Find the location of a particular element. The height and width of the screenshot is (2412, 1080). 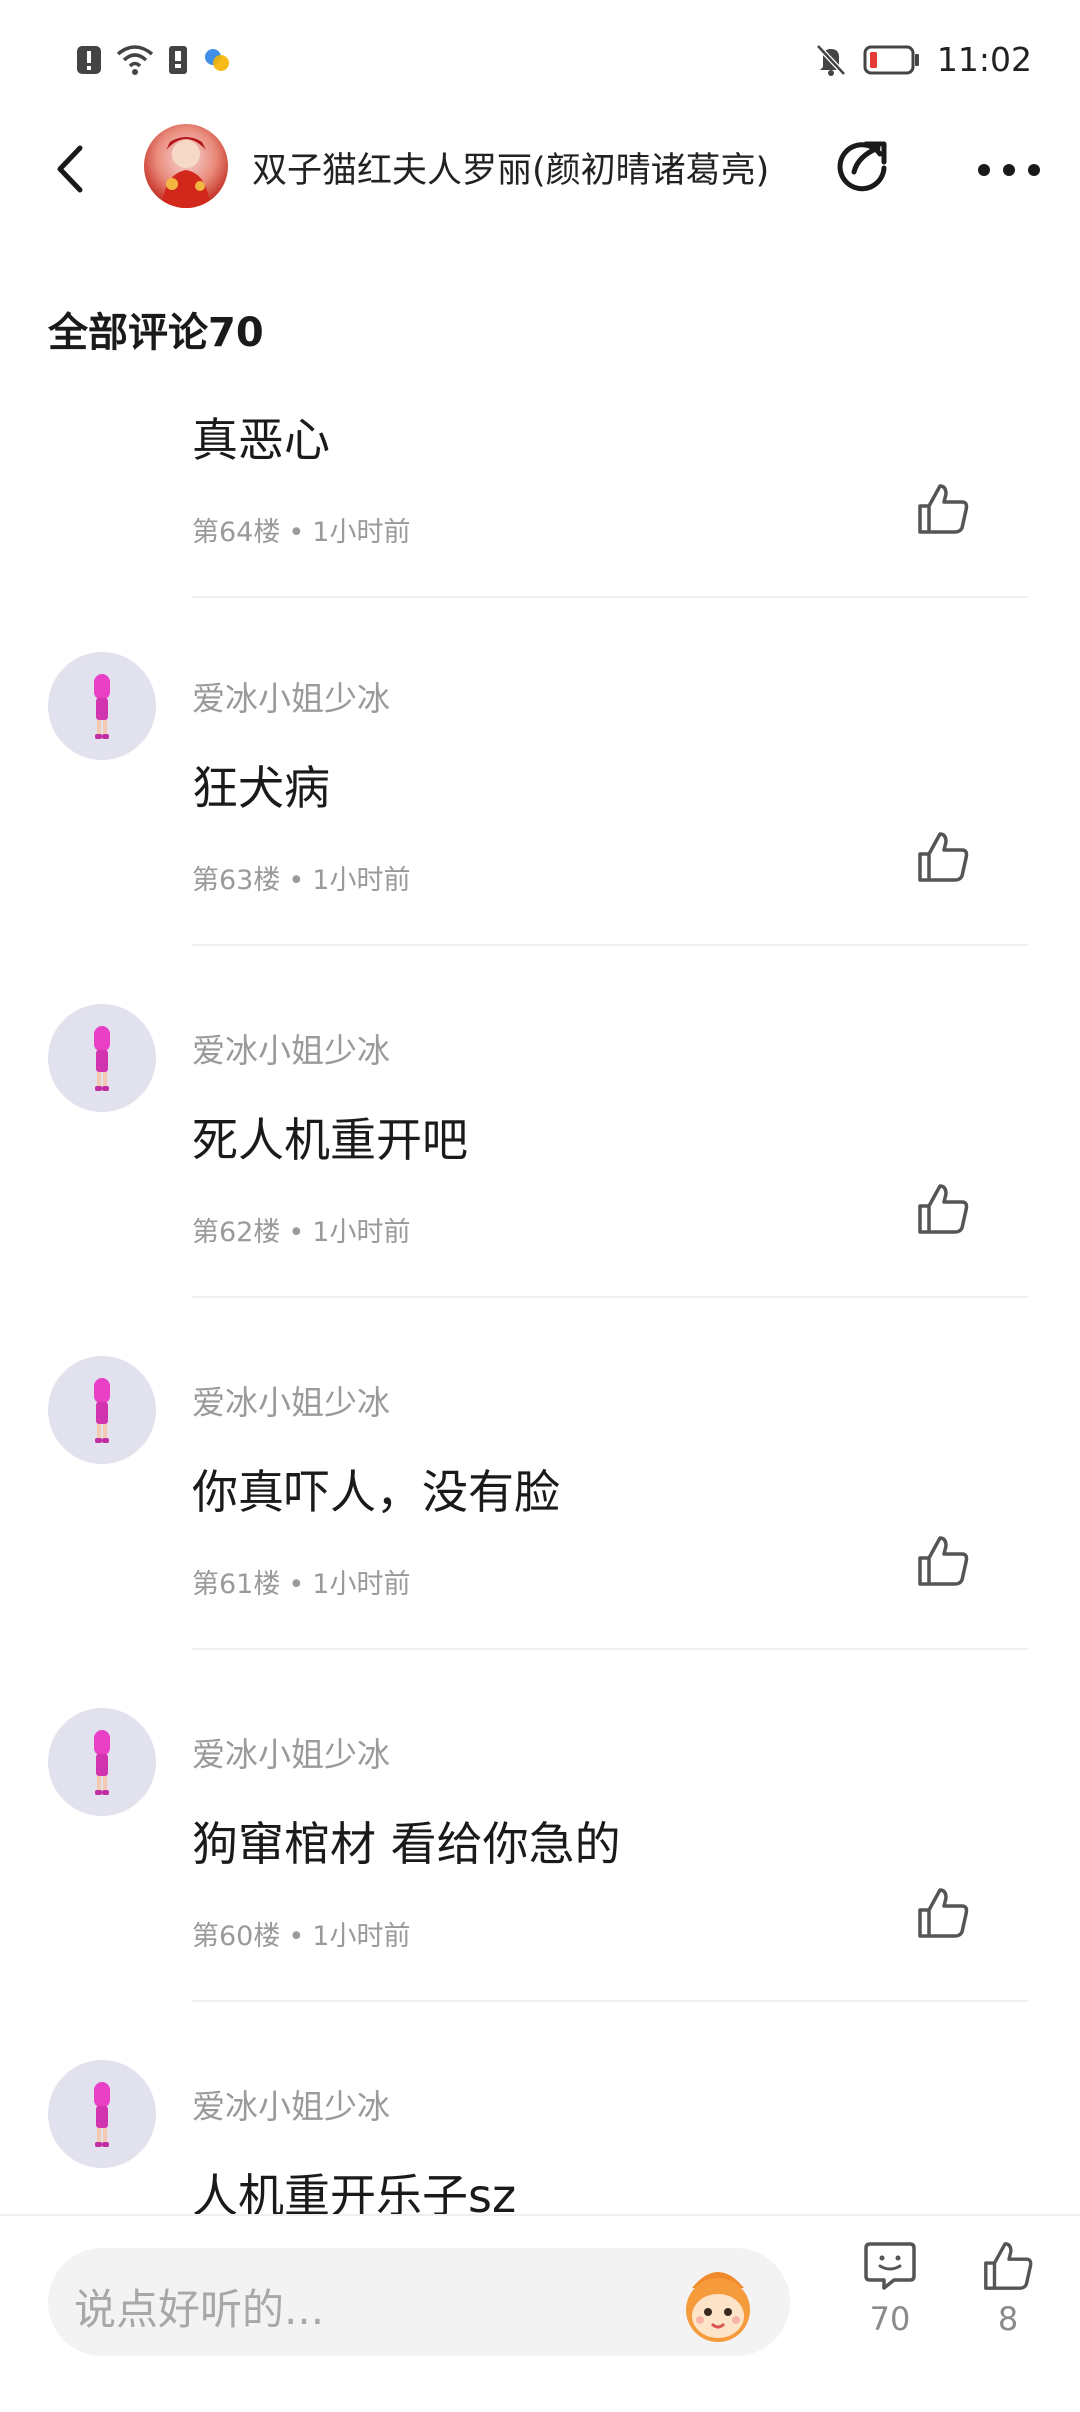

bottom-comment-bar: 说点好听的... 70 8 is located at coordinates (540, 2302).